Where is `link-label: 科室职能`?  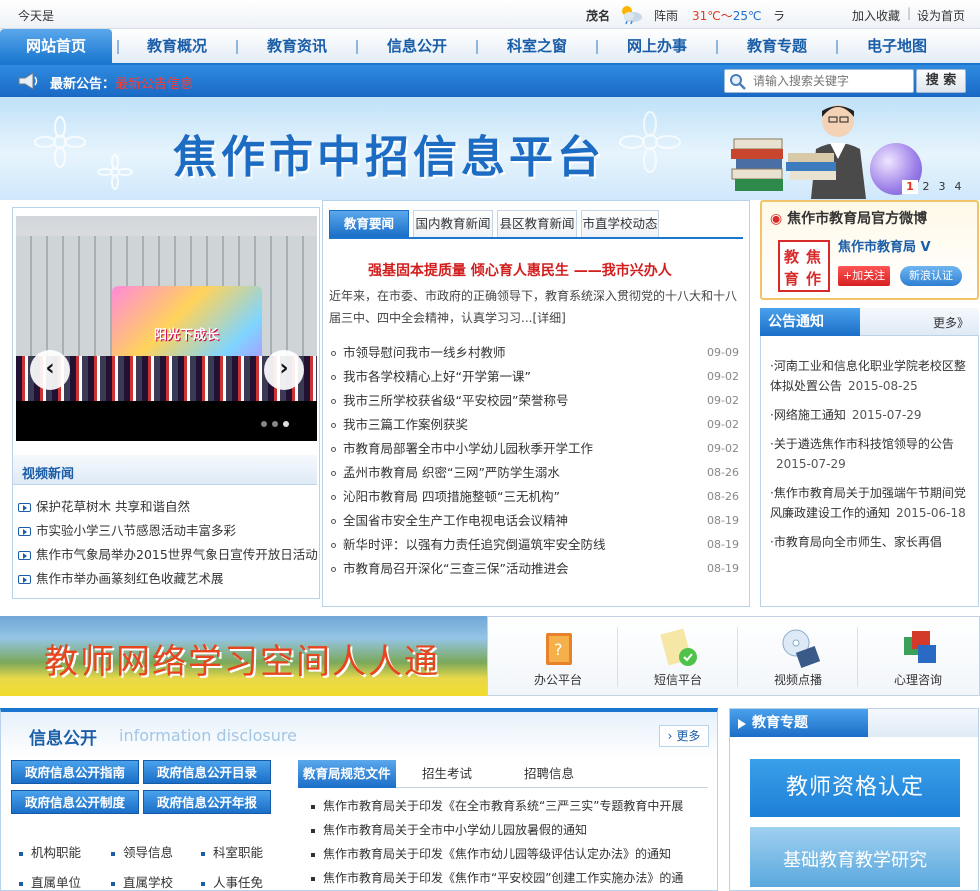
link-label: 科室职能 is located at coordinates (238, 852).